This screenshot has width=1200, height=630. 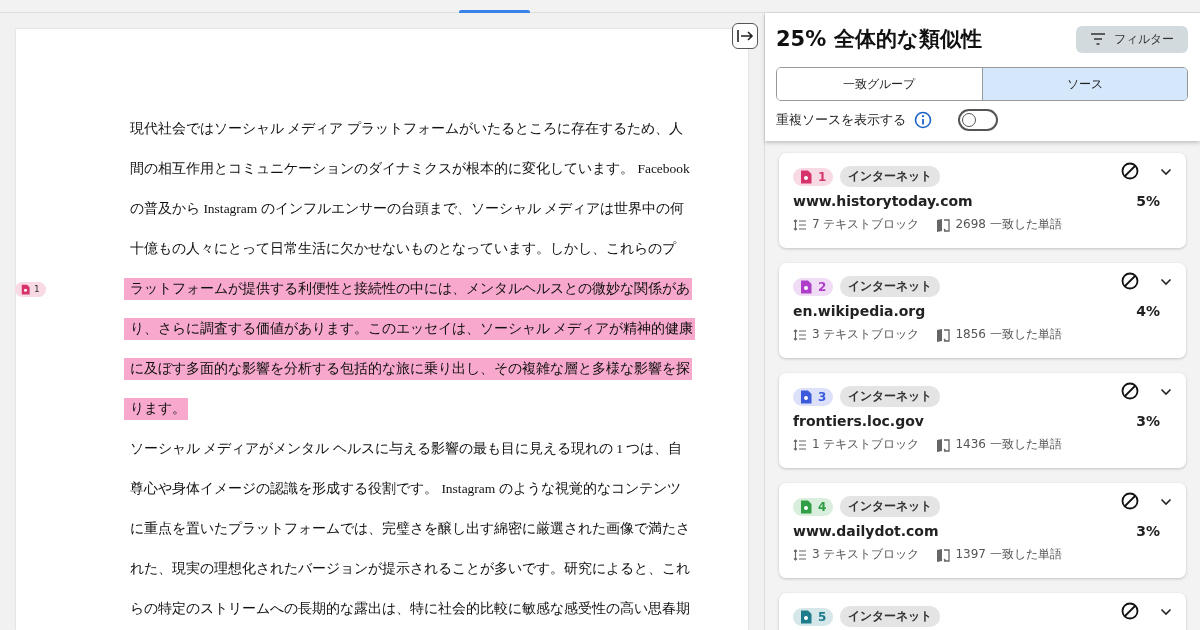 I want to click on source-domain: frontiers.loc.gov, so click(x=858, y=421).